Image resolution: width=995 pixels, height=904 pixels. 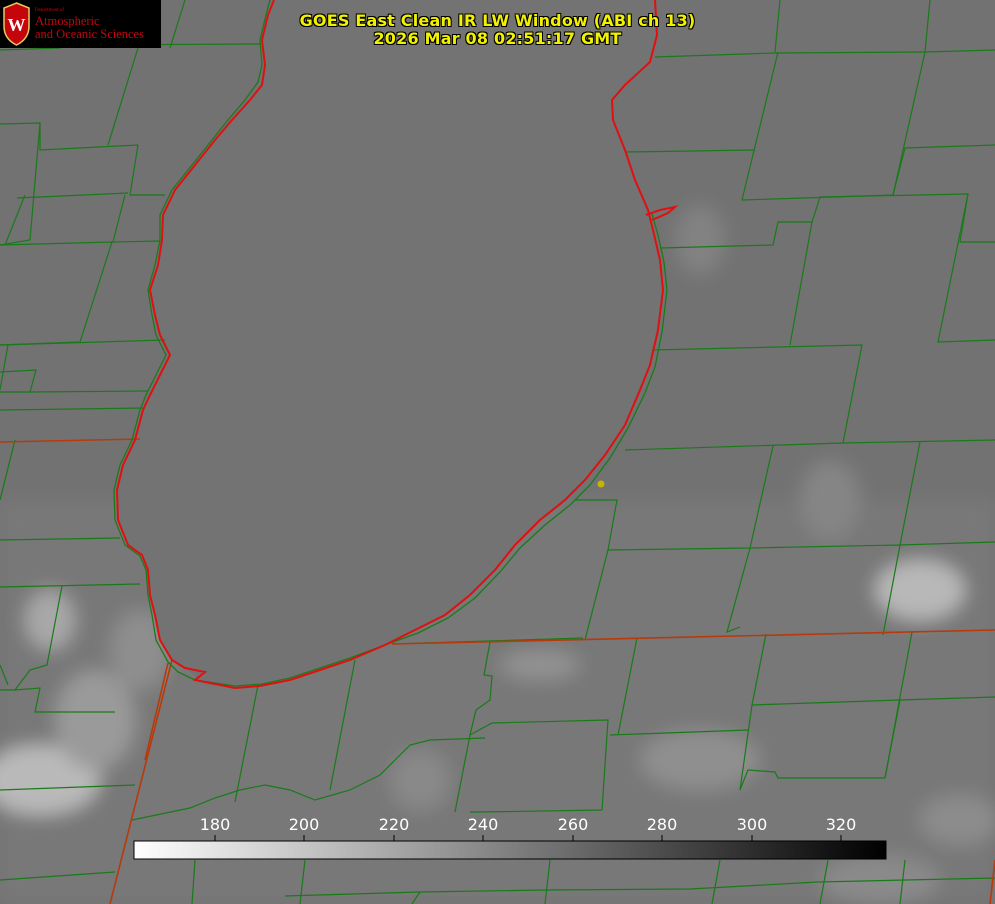 I want to click on colorbar-tick-label: 220, so click(x=394, y=824).